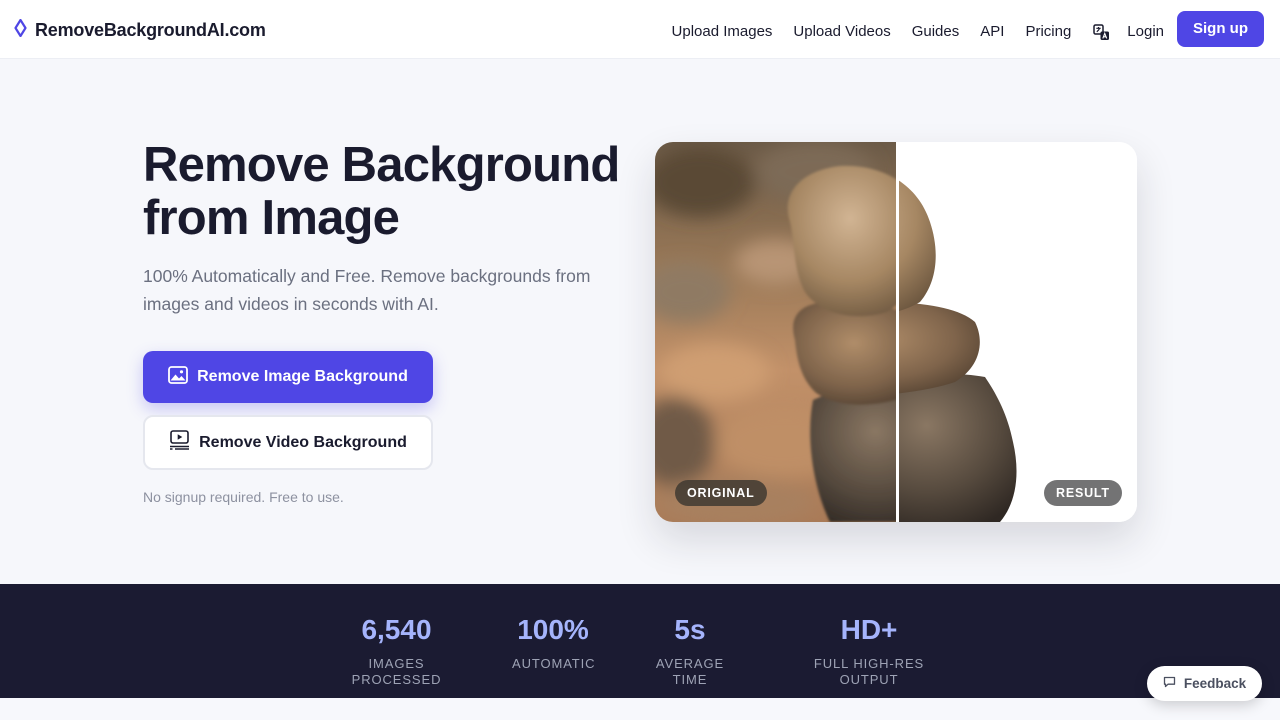 The height and width of the screenshot is (720, 1280). What do you see at coordinates (936, 32) in the screenshot?
I see `nav-guides: Guides` at bounding box center [936, 32].